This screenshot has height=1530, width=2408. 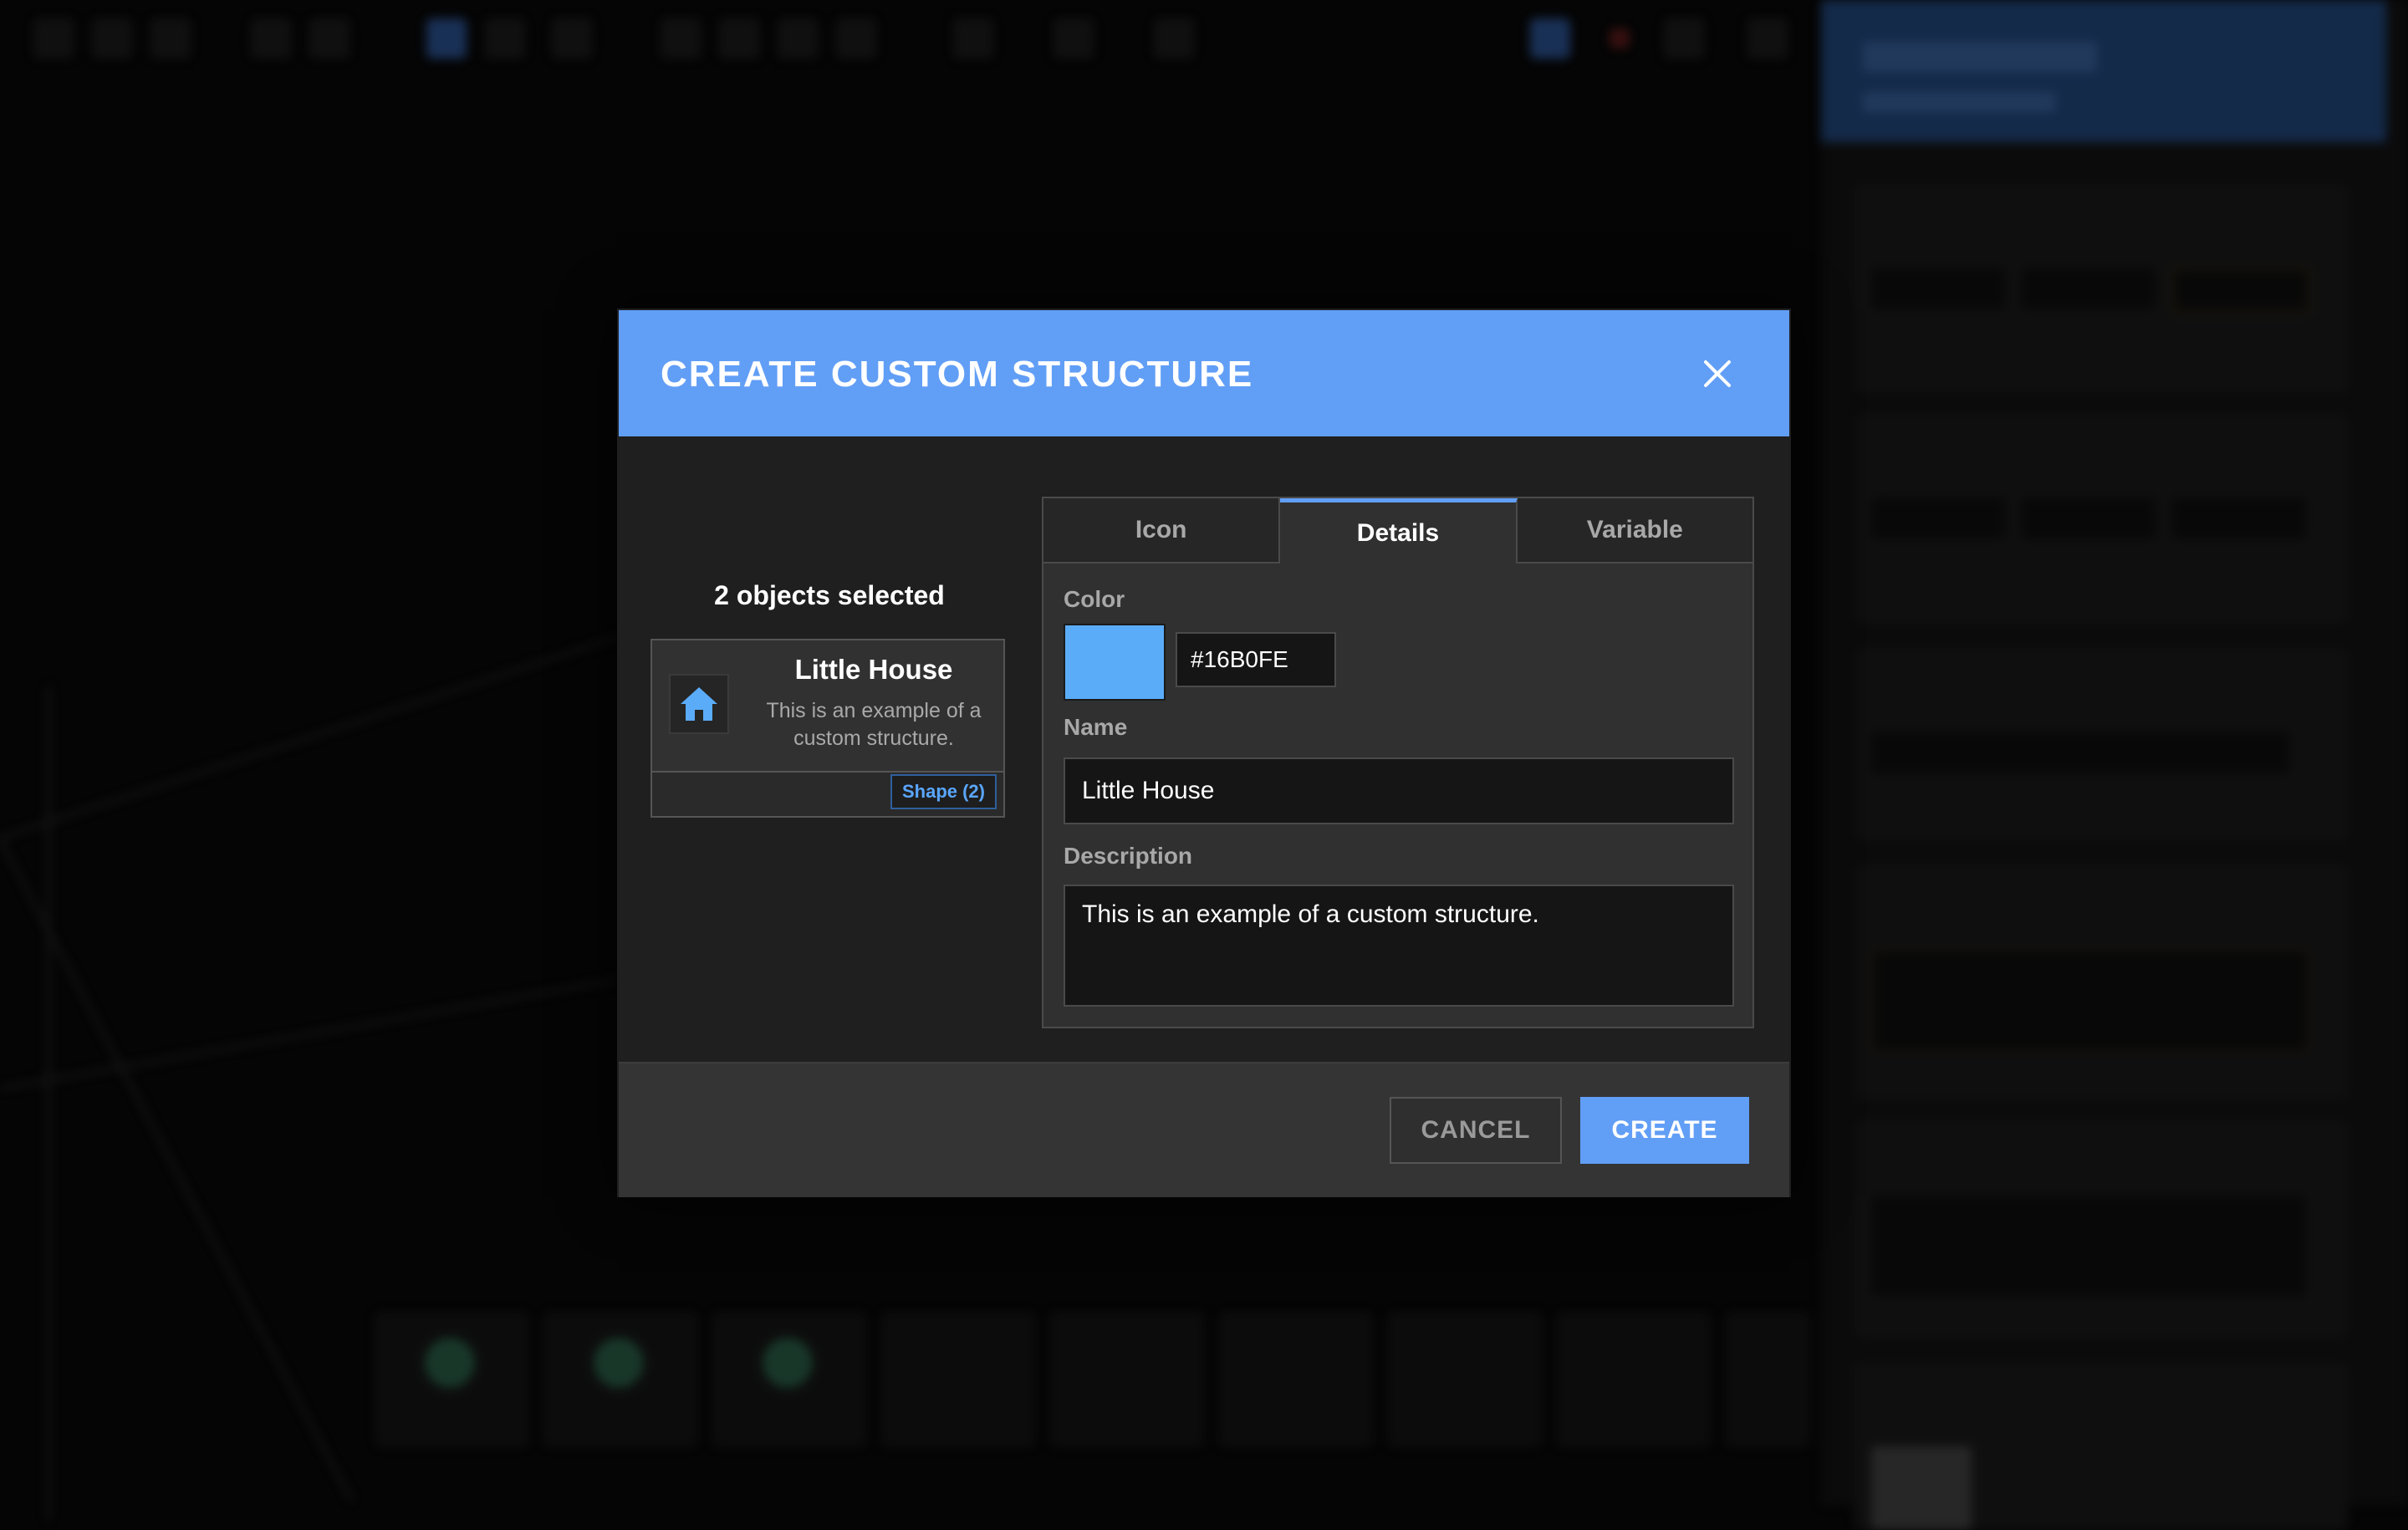 I want to click on color-card, so click(x=2101, y=1446).